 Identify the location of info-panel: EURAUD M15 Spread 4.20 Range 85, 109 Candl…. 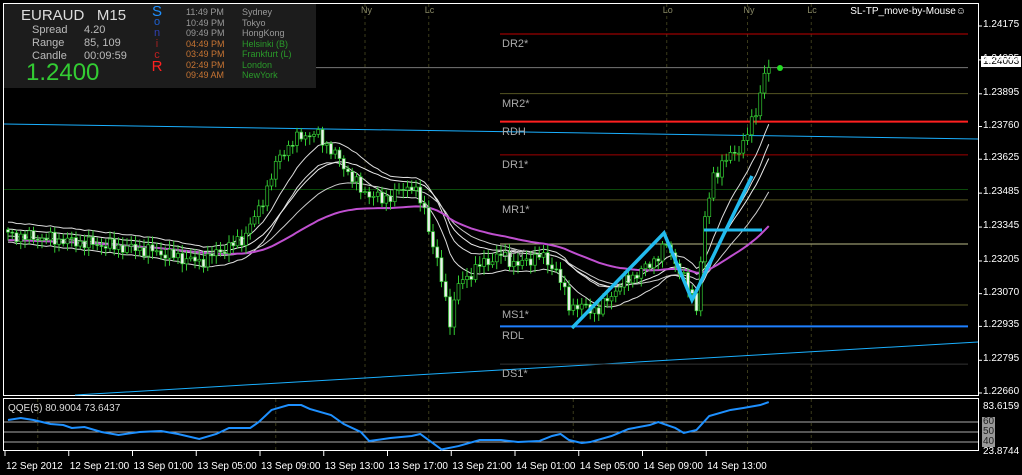
(160, 46).